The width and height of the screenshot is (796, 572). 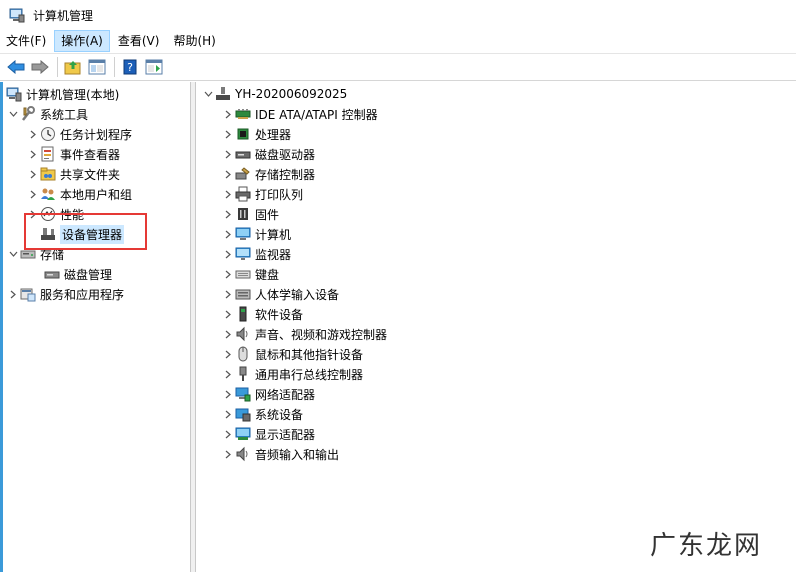 I want to click on device-category-label: 声音、视频和游戏控制器, so click(x=321, y=334).